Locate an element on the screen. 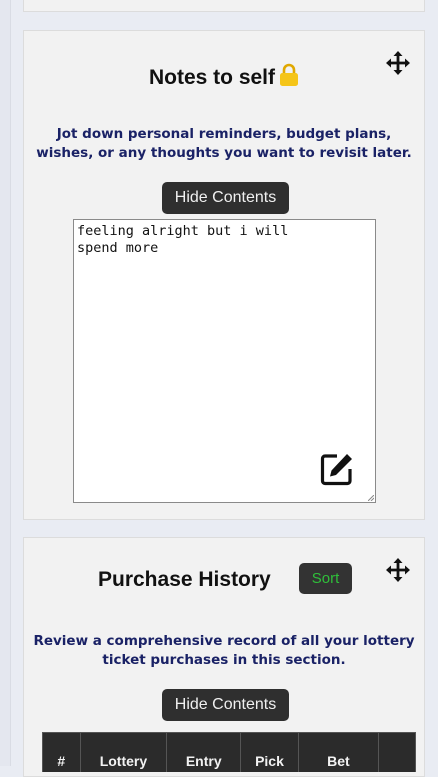 The width and height of the screenshot is (438, 777). column-header-entry: Entry is located at coordinates (204, 752).